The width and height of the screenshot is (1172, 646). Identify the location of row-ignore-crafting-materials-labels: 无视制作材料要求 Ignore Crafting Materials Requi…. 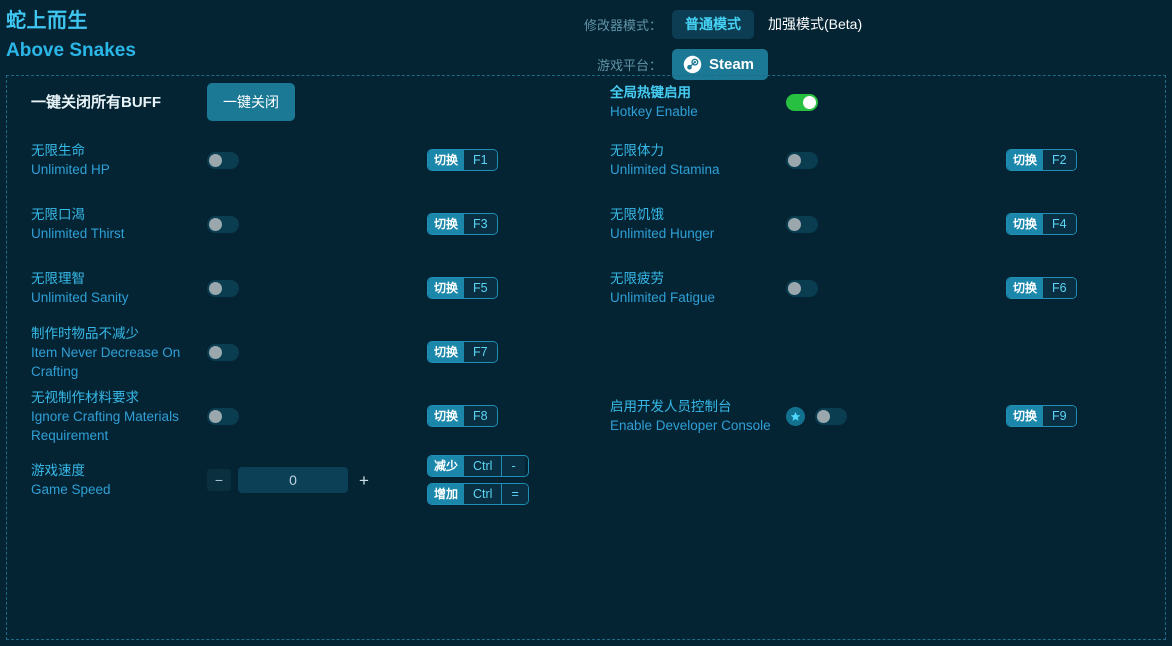
(119, 416).